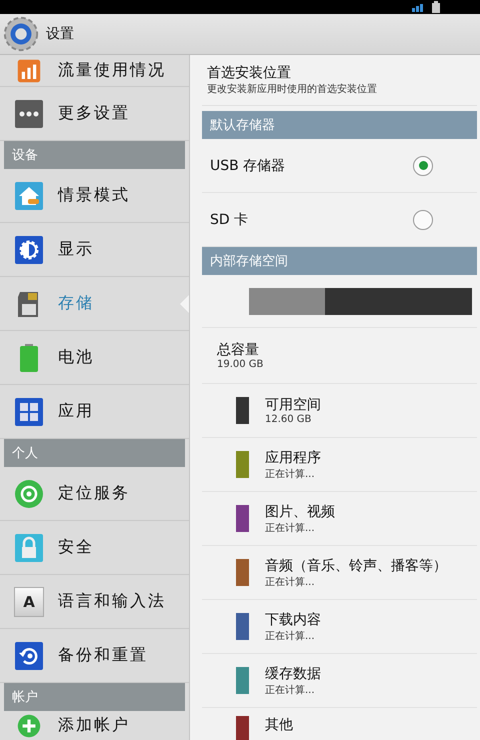 The height and width of the screenshot is (740, 480). What do you see at coordinates (94, 155) in the screenshot?
I see `section-header: 设备` at bounding box center [94, 155].